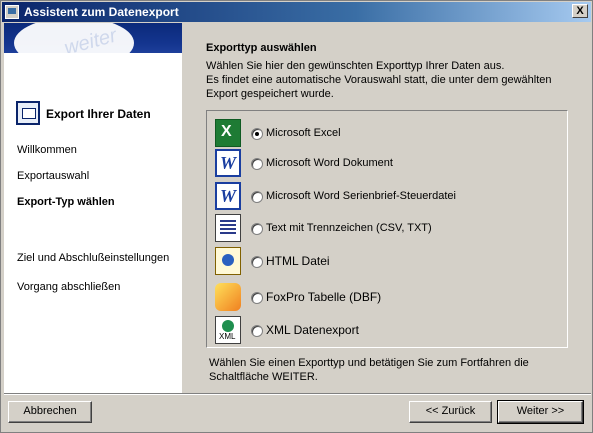  What do you see at coordinates (257, 229) in the screenshot?
I see `radio-text-trennzeichen` at bounding box center [257, 229].